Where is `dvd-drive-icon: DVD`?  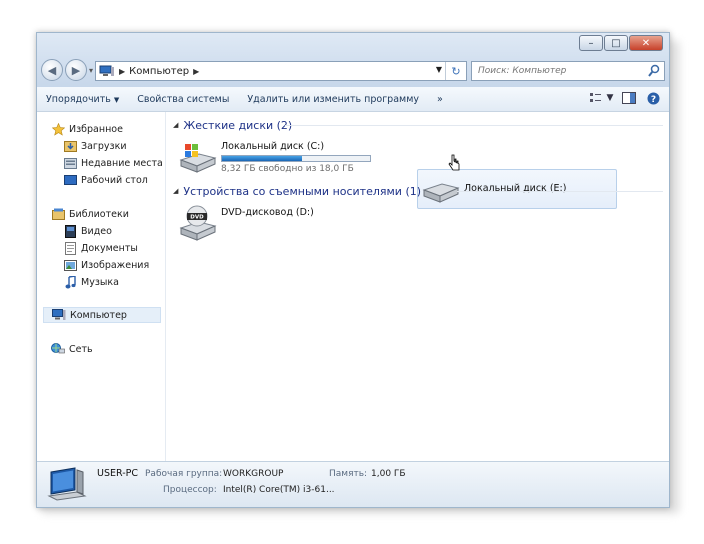 dvd-drive-icon: DVD is located at coordinates (198, 223).